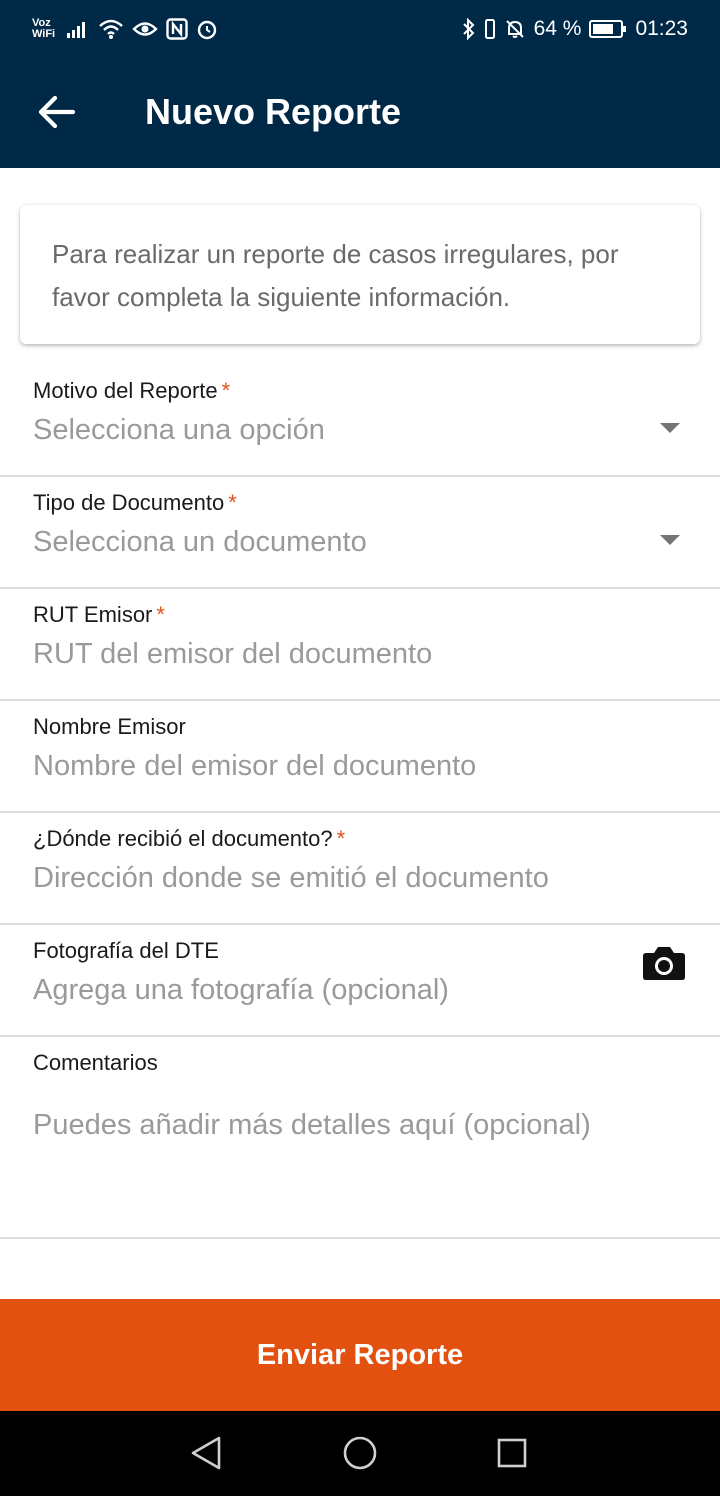  I want to click on field-label: Tipo de Documento *, so click(135, 503).